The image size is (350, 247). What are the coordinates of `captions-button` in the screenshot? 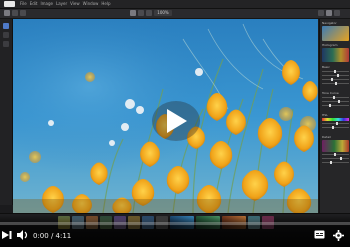 It's located at (319, 235).